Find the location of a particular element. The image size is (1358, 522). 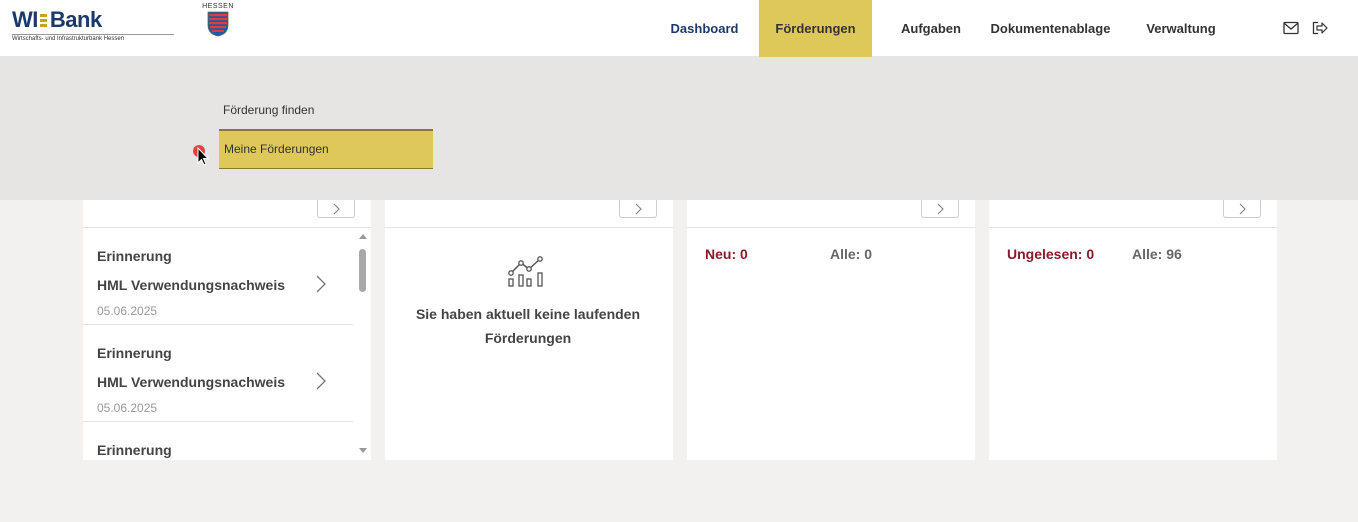

tasks-open-button is located at coordinates (336, 209).